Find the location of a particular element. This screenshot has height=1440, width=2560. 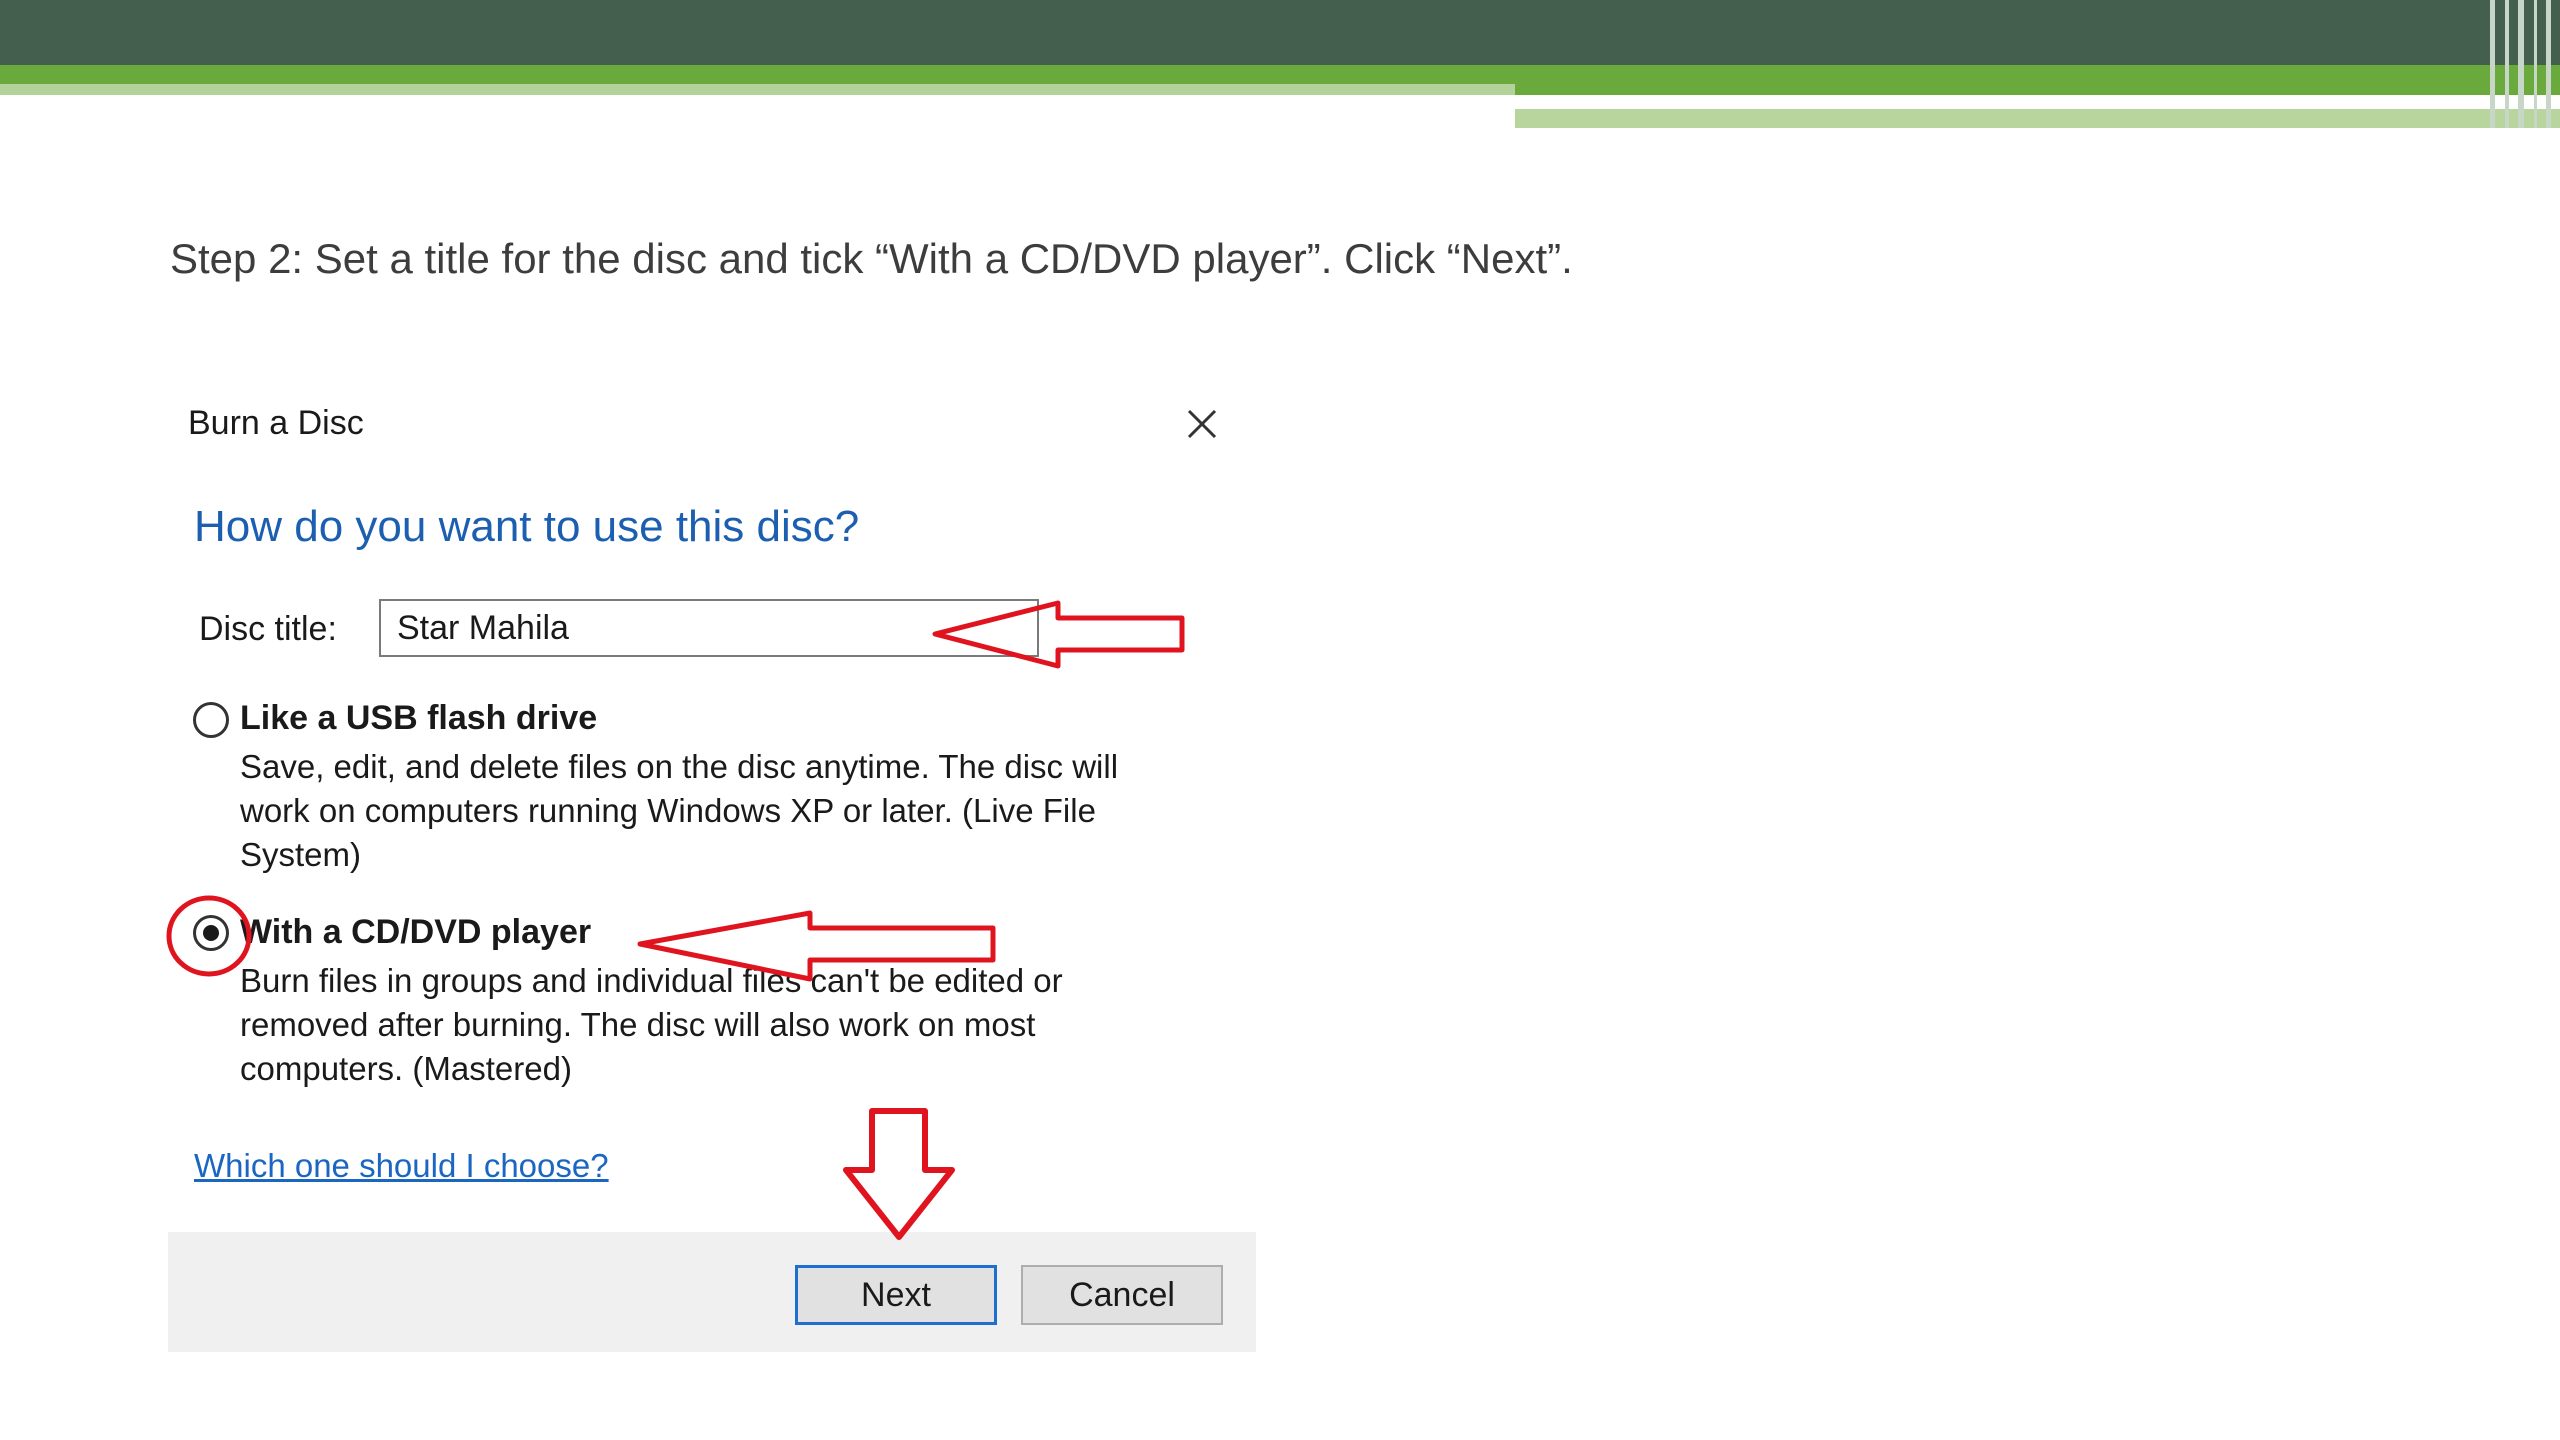

close-button is located at coordinates (1202, 424).